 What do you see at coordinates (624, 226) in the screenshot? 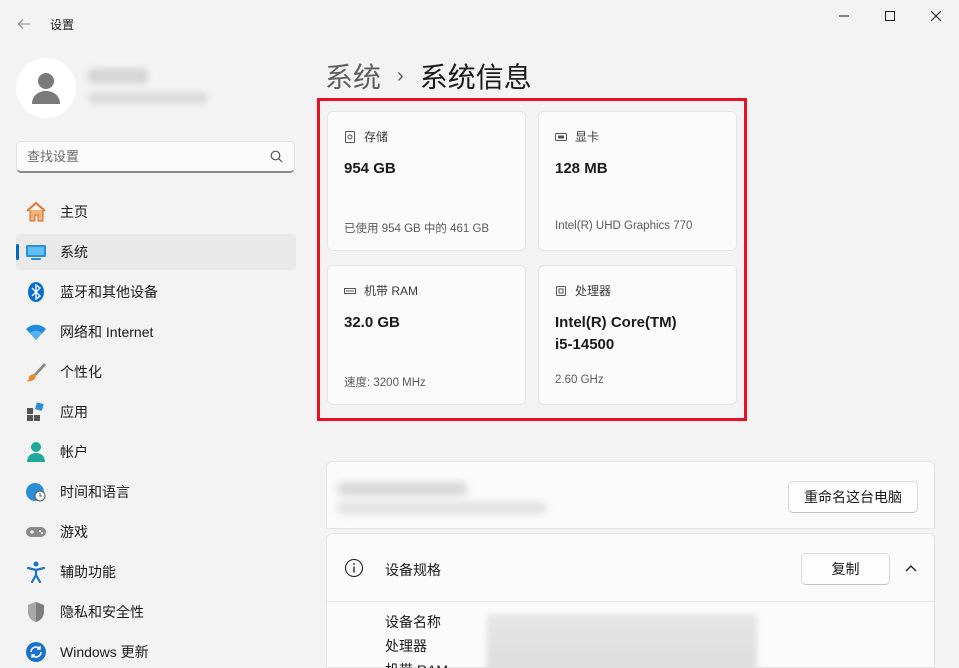
I see `gpu-name: Intel(R) UHD Graphics 770` at bounding box center [624, 226].